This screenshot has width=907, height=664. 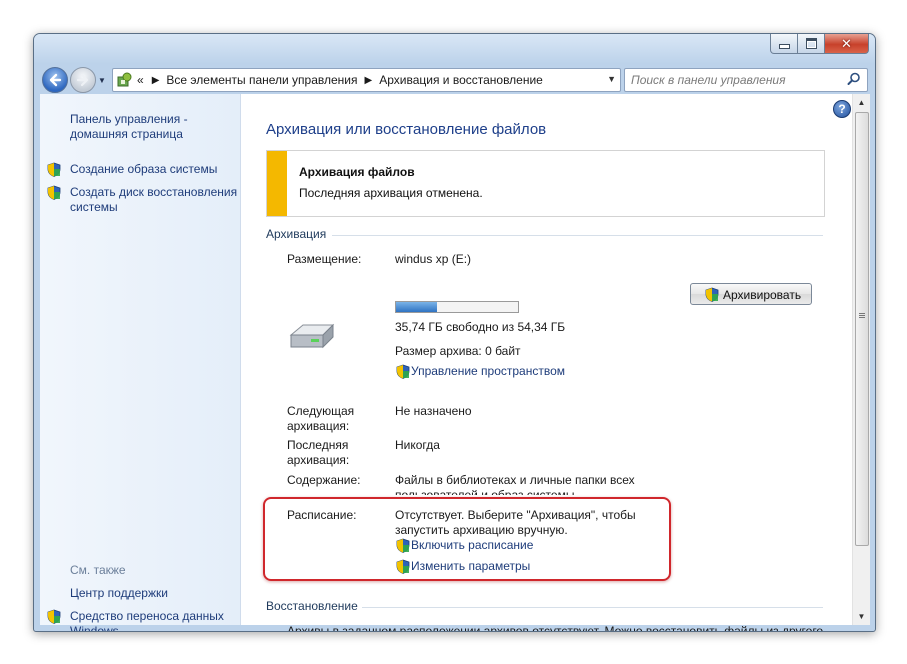 I want to click on maximize-button, so click(x=811, y=44).